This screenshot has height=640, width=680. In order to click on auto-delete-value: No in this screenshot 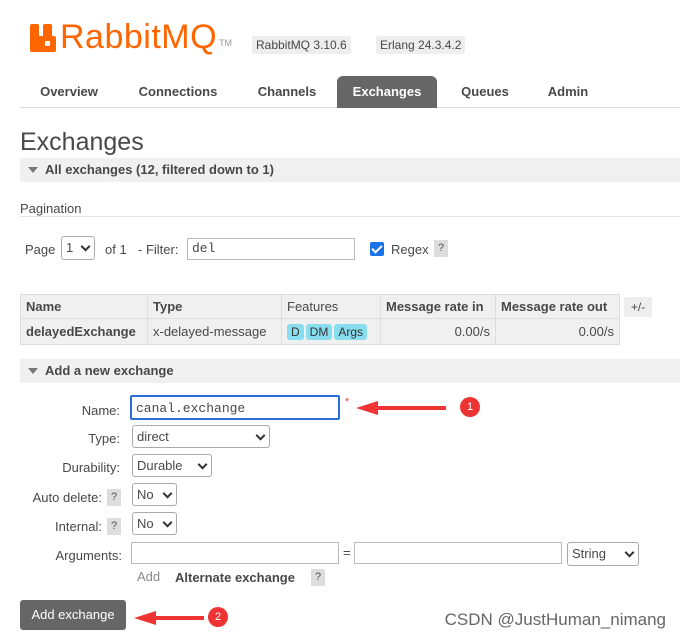, I will do `click(145, 494)`.